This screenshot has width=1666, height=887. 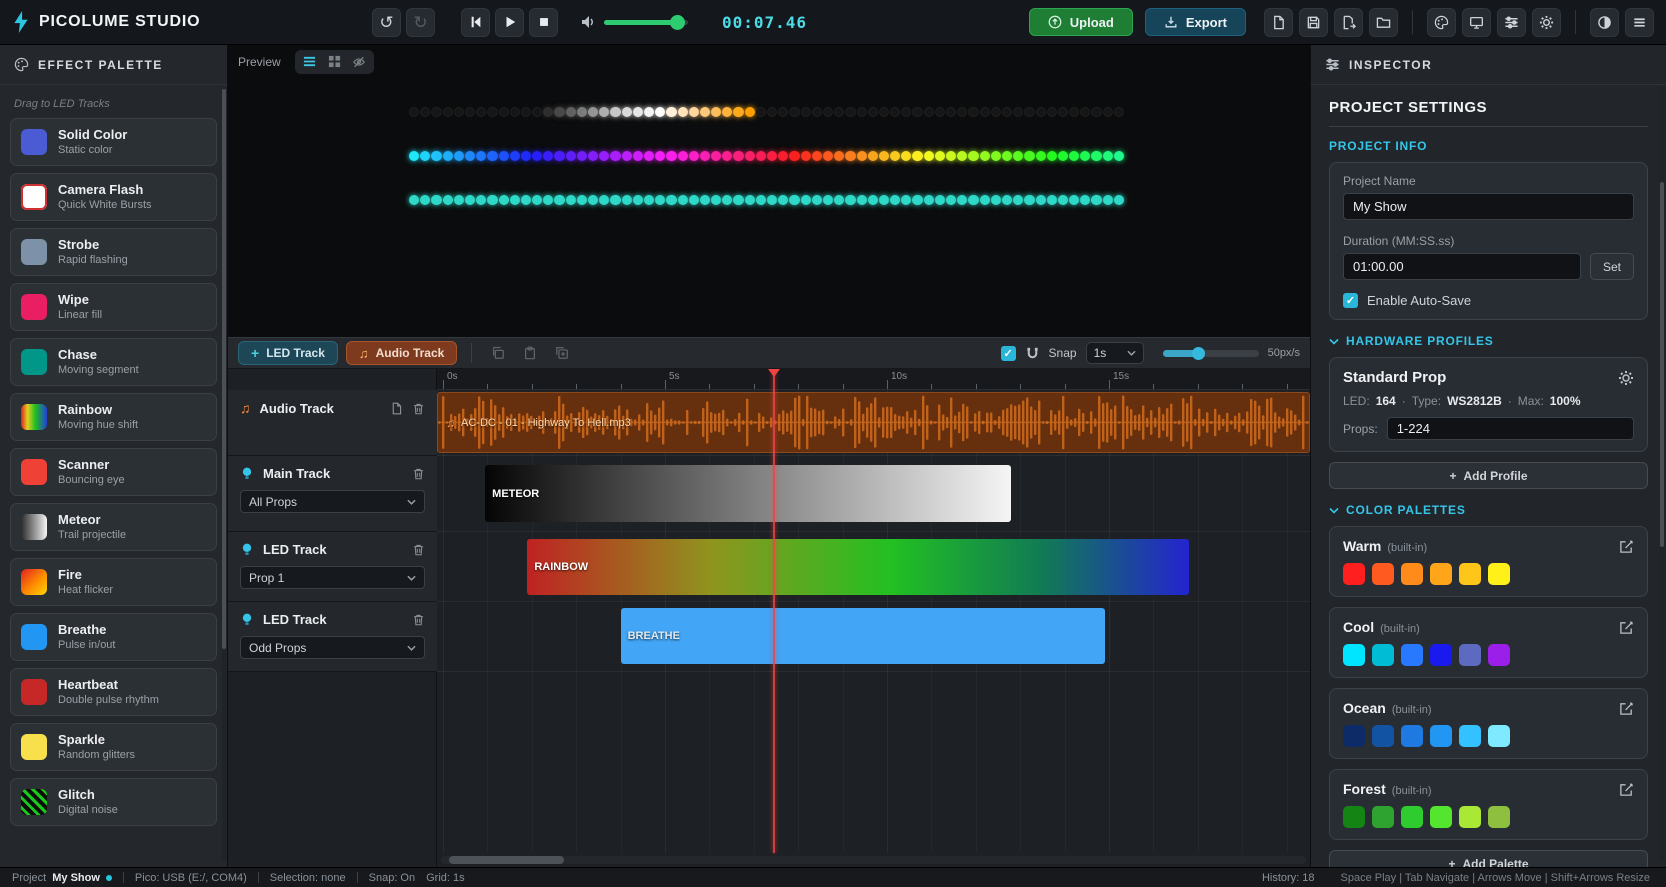 I want to click on add-palette-button: + Add Palette, so click(x=1488, y=858).